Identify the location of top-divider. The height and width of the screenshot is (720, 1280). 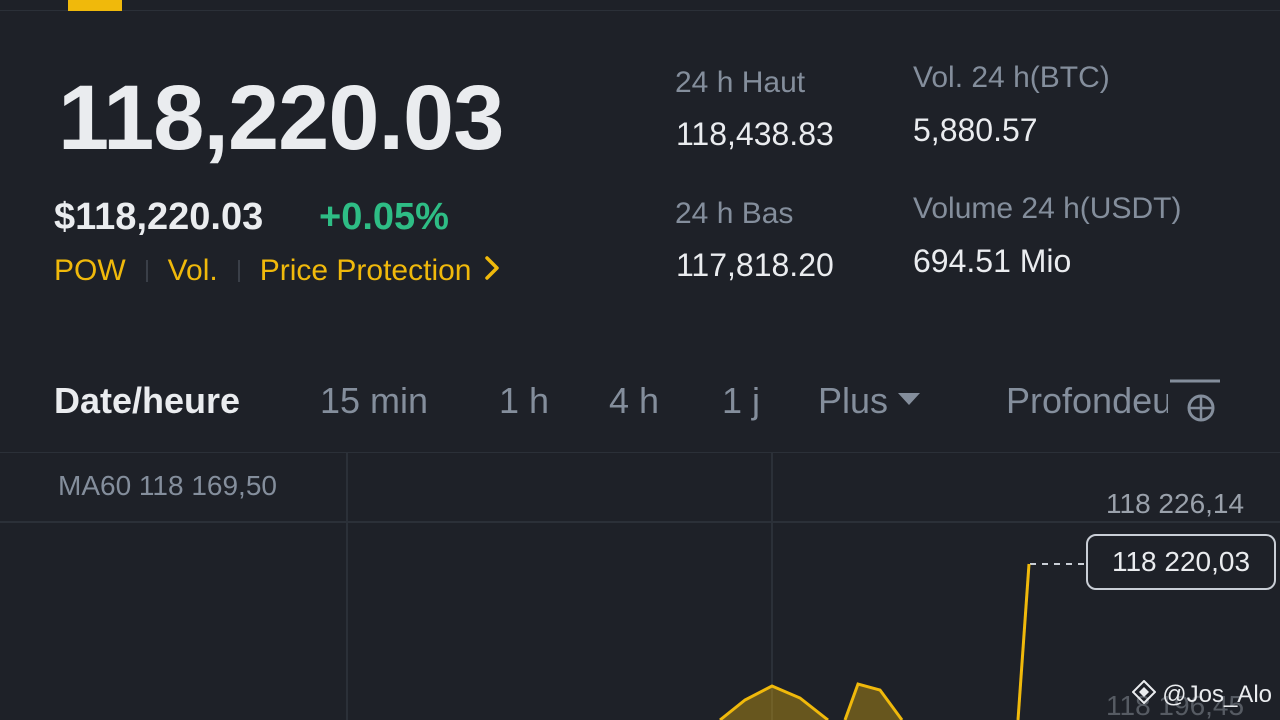
(640, 10).